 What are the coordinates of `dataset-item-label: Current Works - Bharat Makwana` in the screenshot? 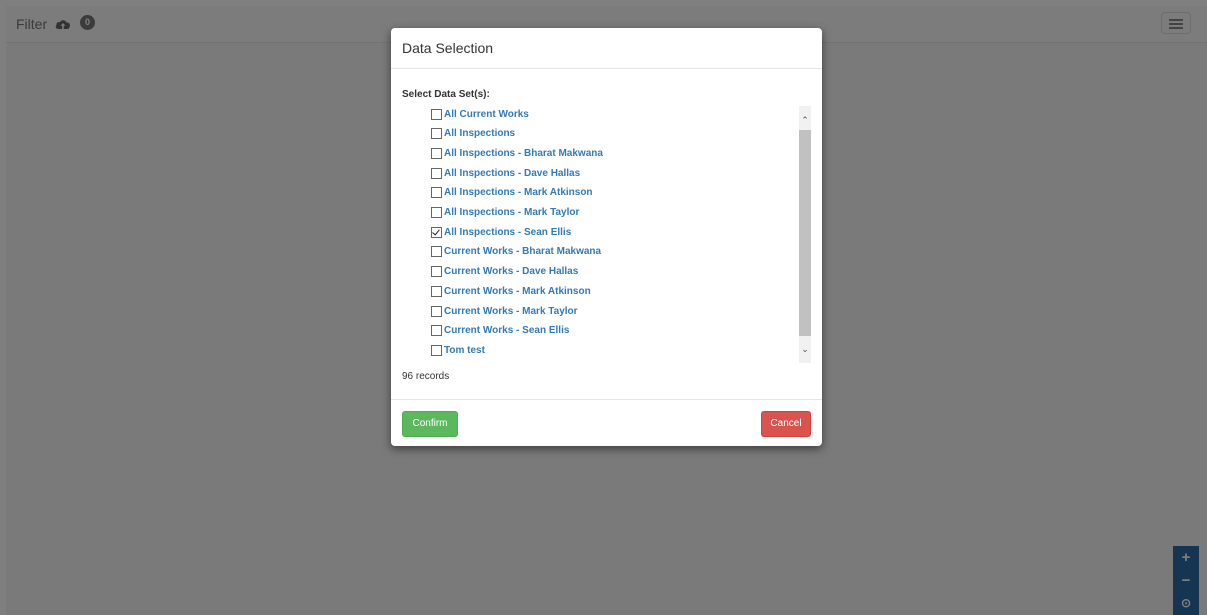 It's located at (522, 251).